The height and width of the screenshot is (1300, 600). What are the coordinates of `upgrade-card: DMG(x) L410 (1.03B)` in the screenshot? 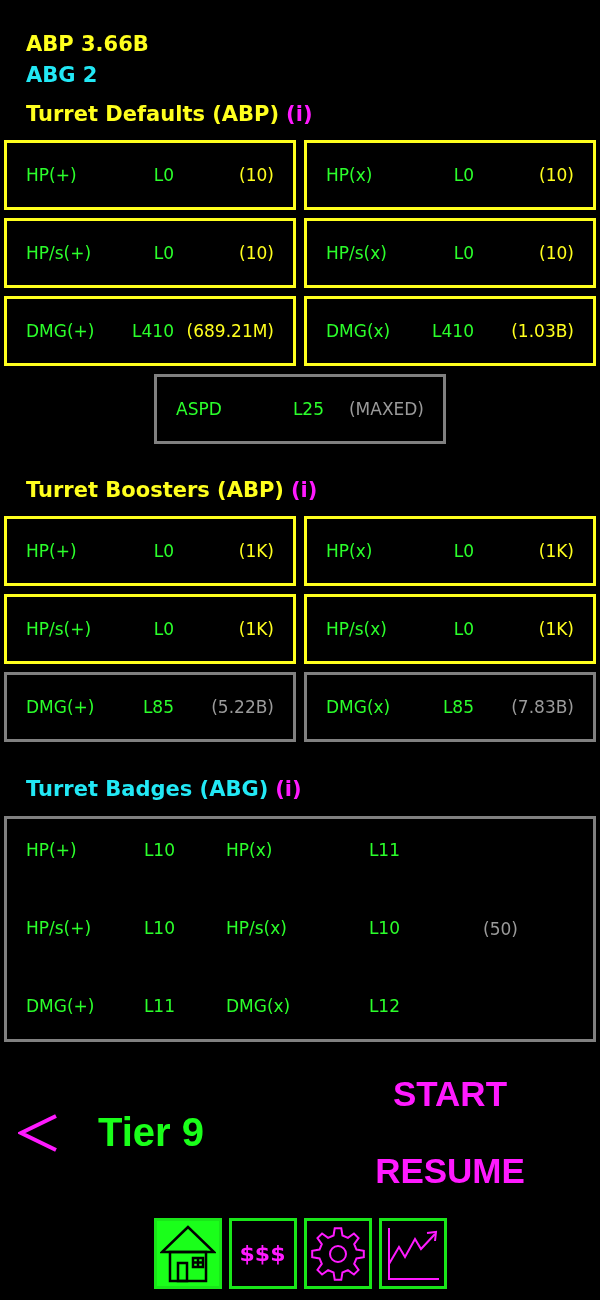 It's located at (450, 331).